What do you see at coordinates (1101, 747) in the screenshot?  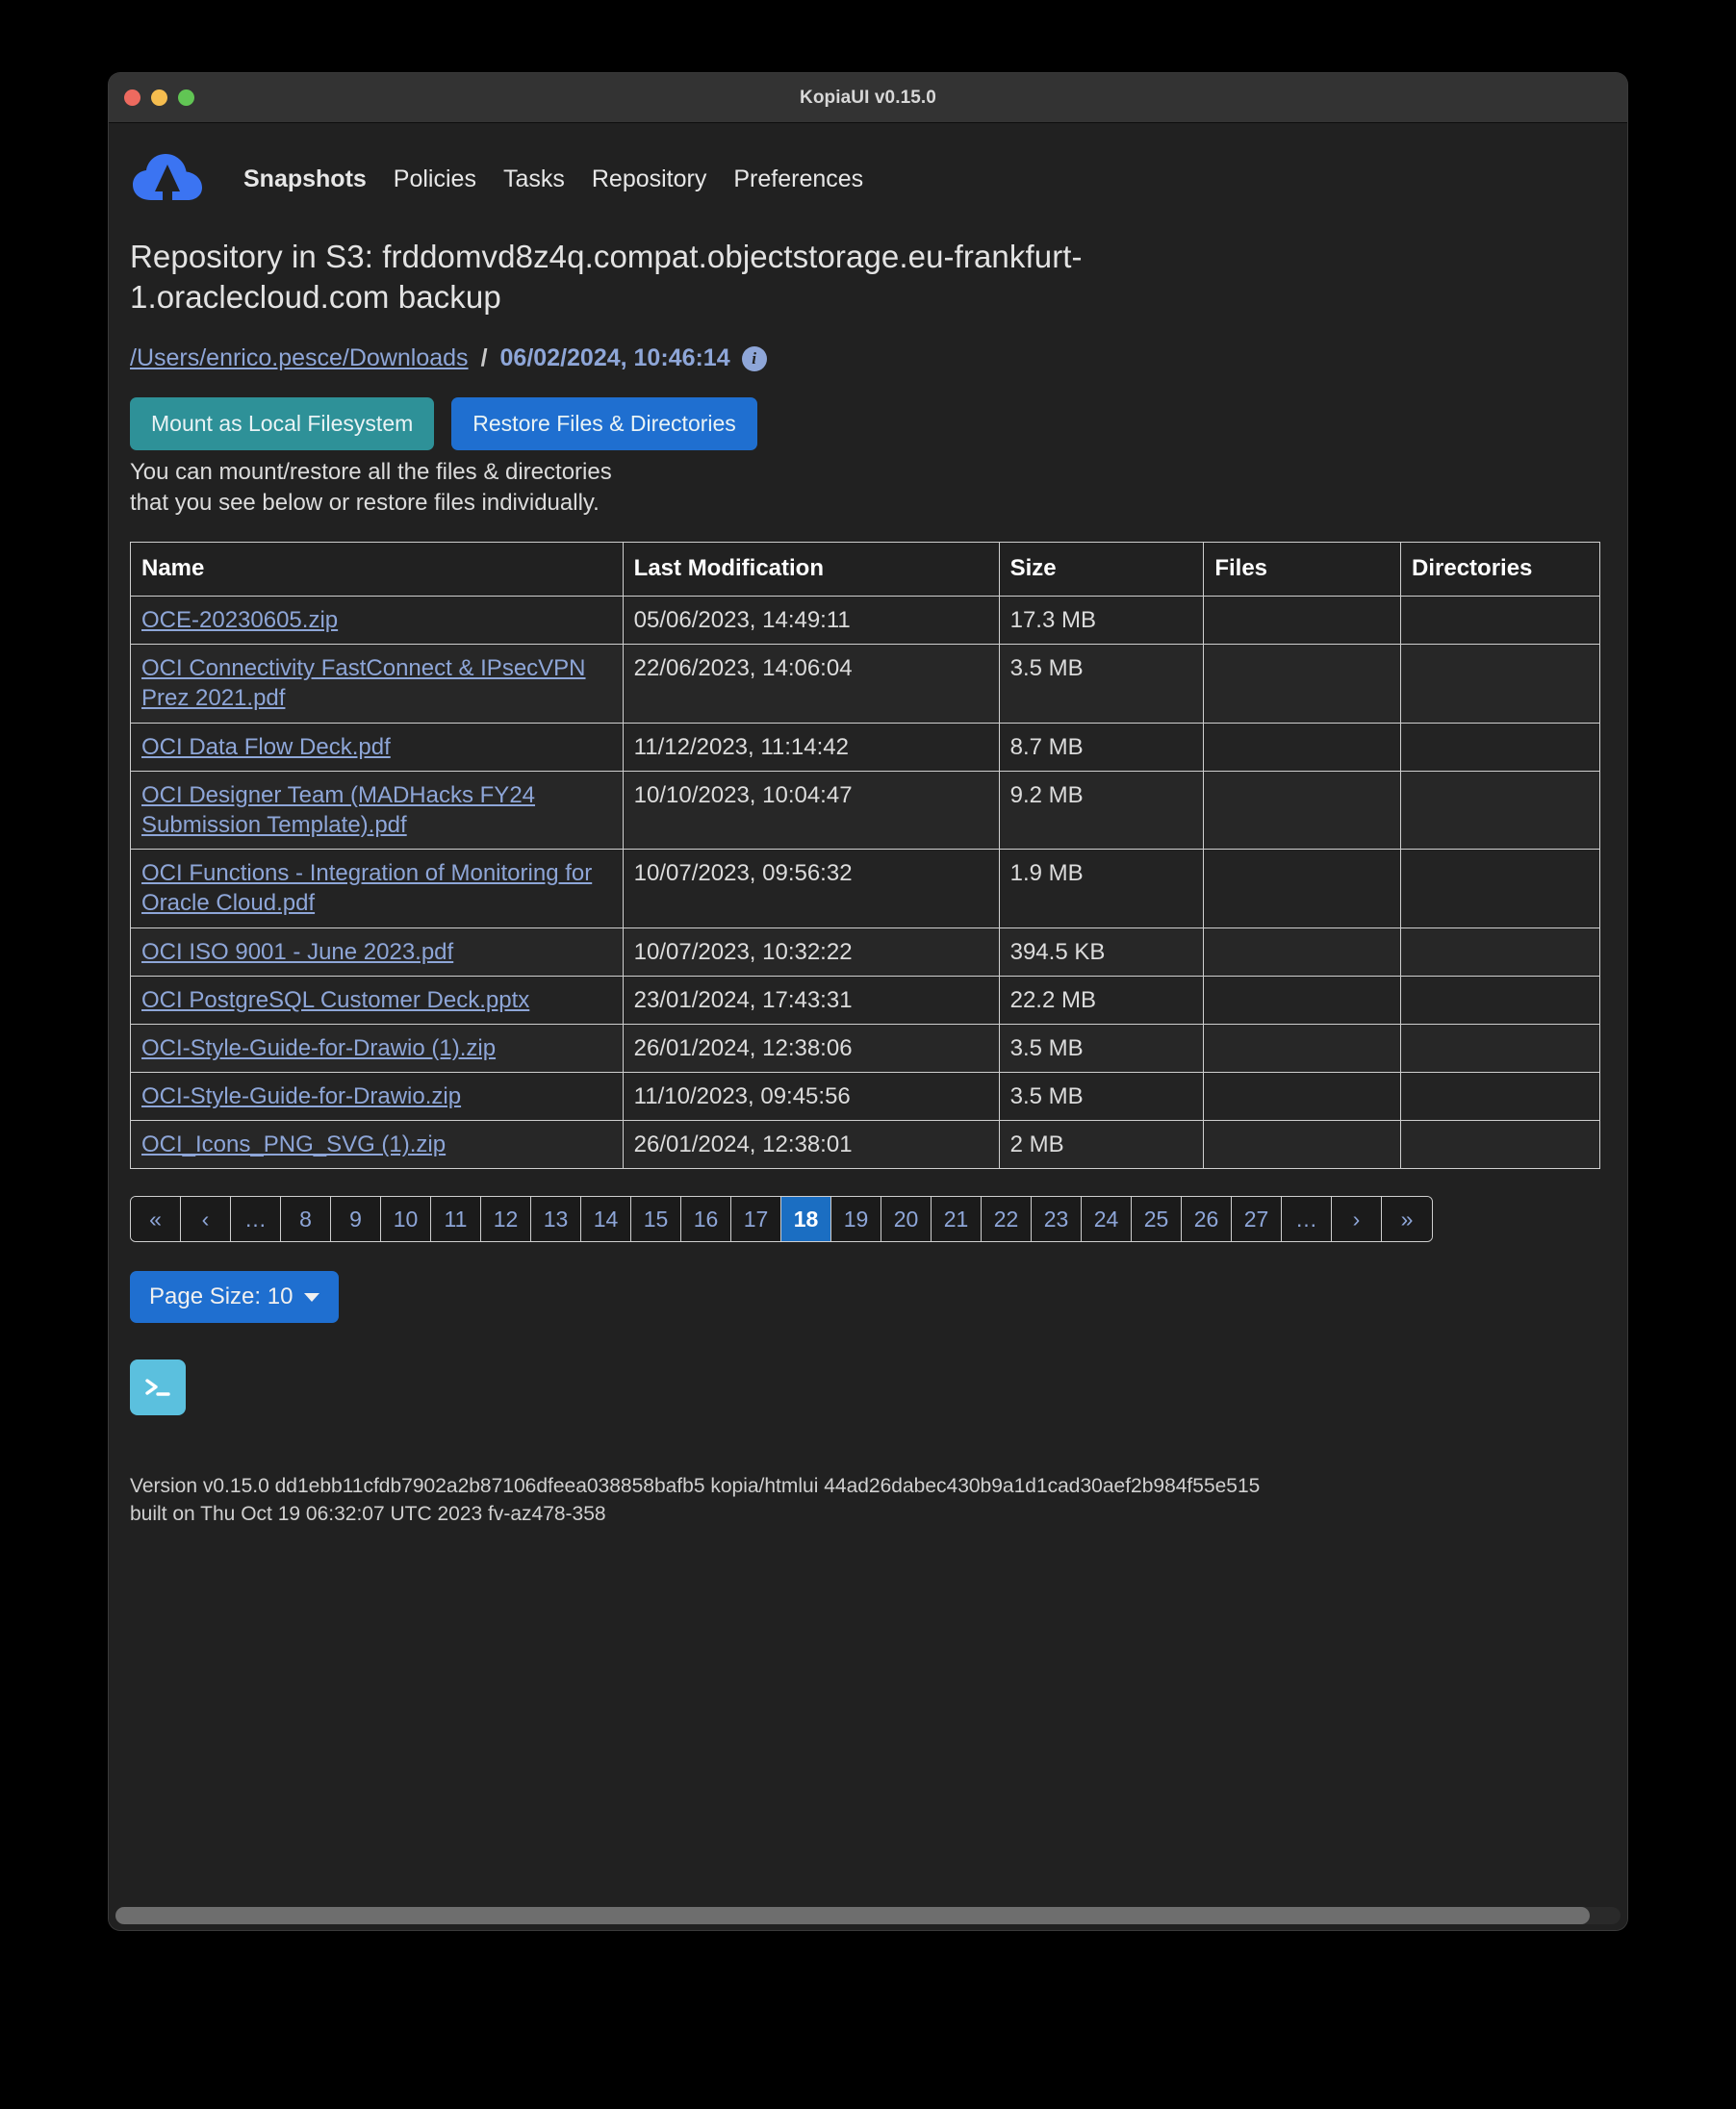 I see `cell-size: 8.7 MB` at bounding box center [1101, 747].